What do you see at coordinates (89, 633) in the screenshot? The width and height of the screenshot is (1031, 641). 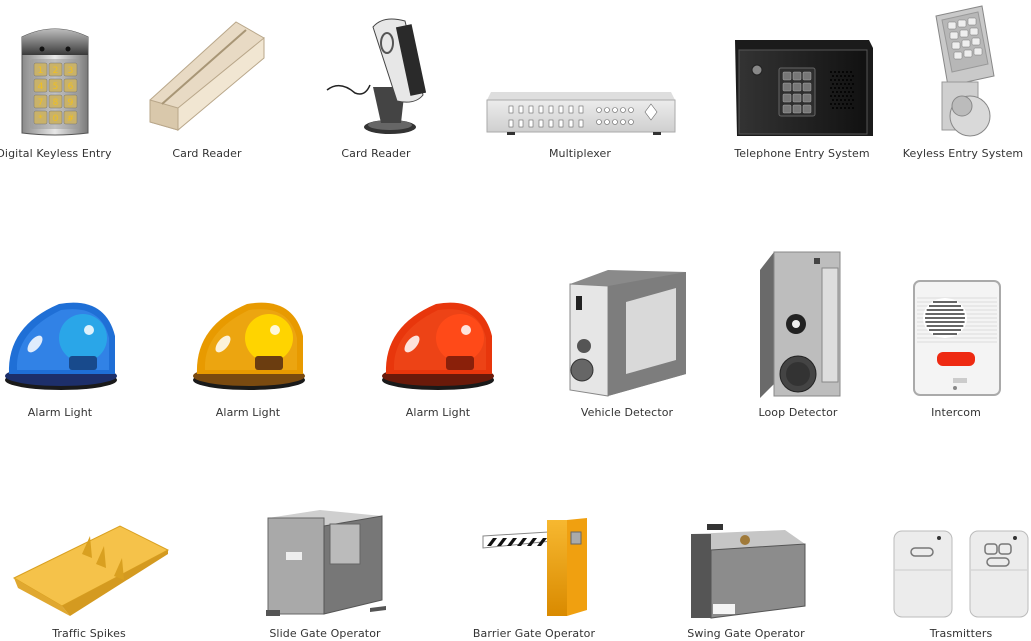 I see `item-label: Traffic Spikes` at bounding box center [89, 633].